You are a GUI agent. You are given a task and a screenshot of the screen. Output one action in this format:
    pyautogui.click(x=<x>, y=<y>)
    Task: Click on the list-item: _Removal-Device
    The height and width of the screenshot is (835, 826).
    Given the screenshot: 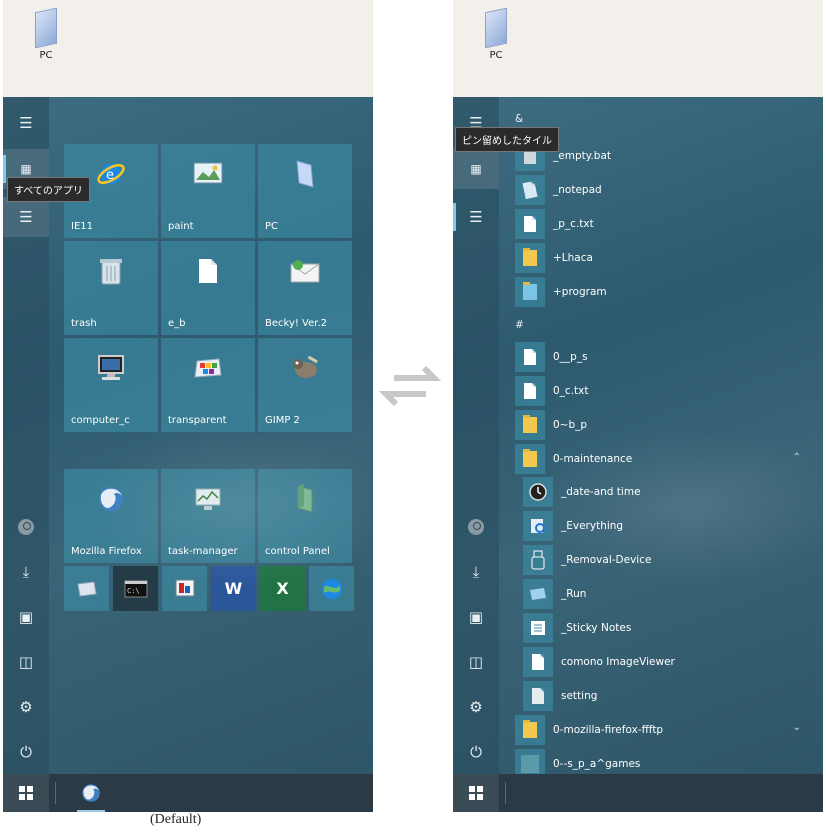 What is the action you would take?
    pyautogui.click(x=665, y=560)
    